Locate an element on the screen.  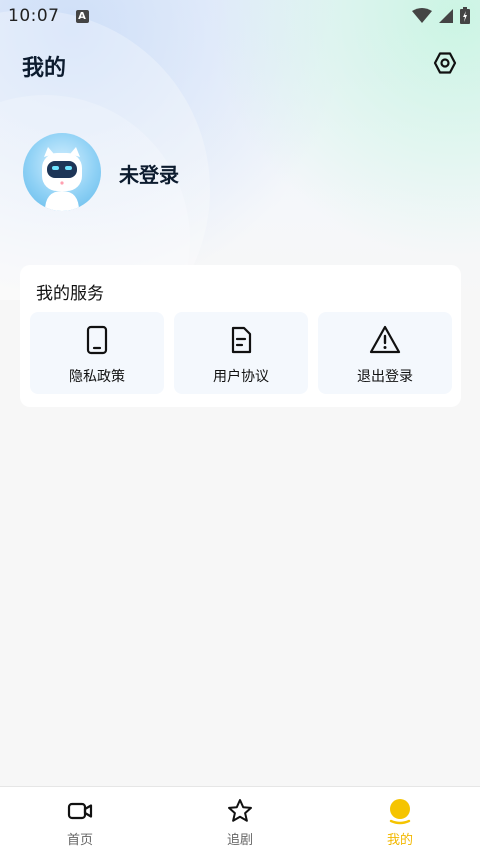
settings-button is located at coordinates (445, 63).